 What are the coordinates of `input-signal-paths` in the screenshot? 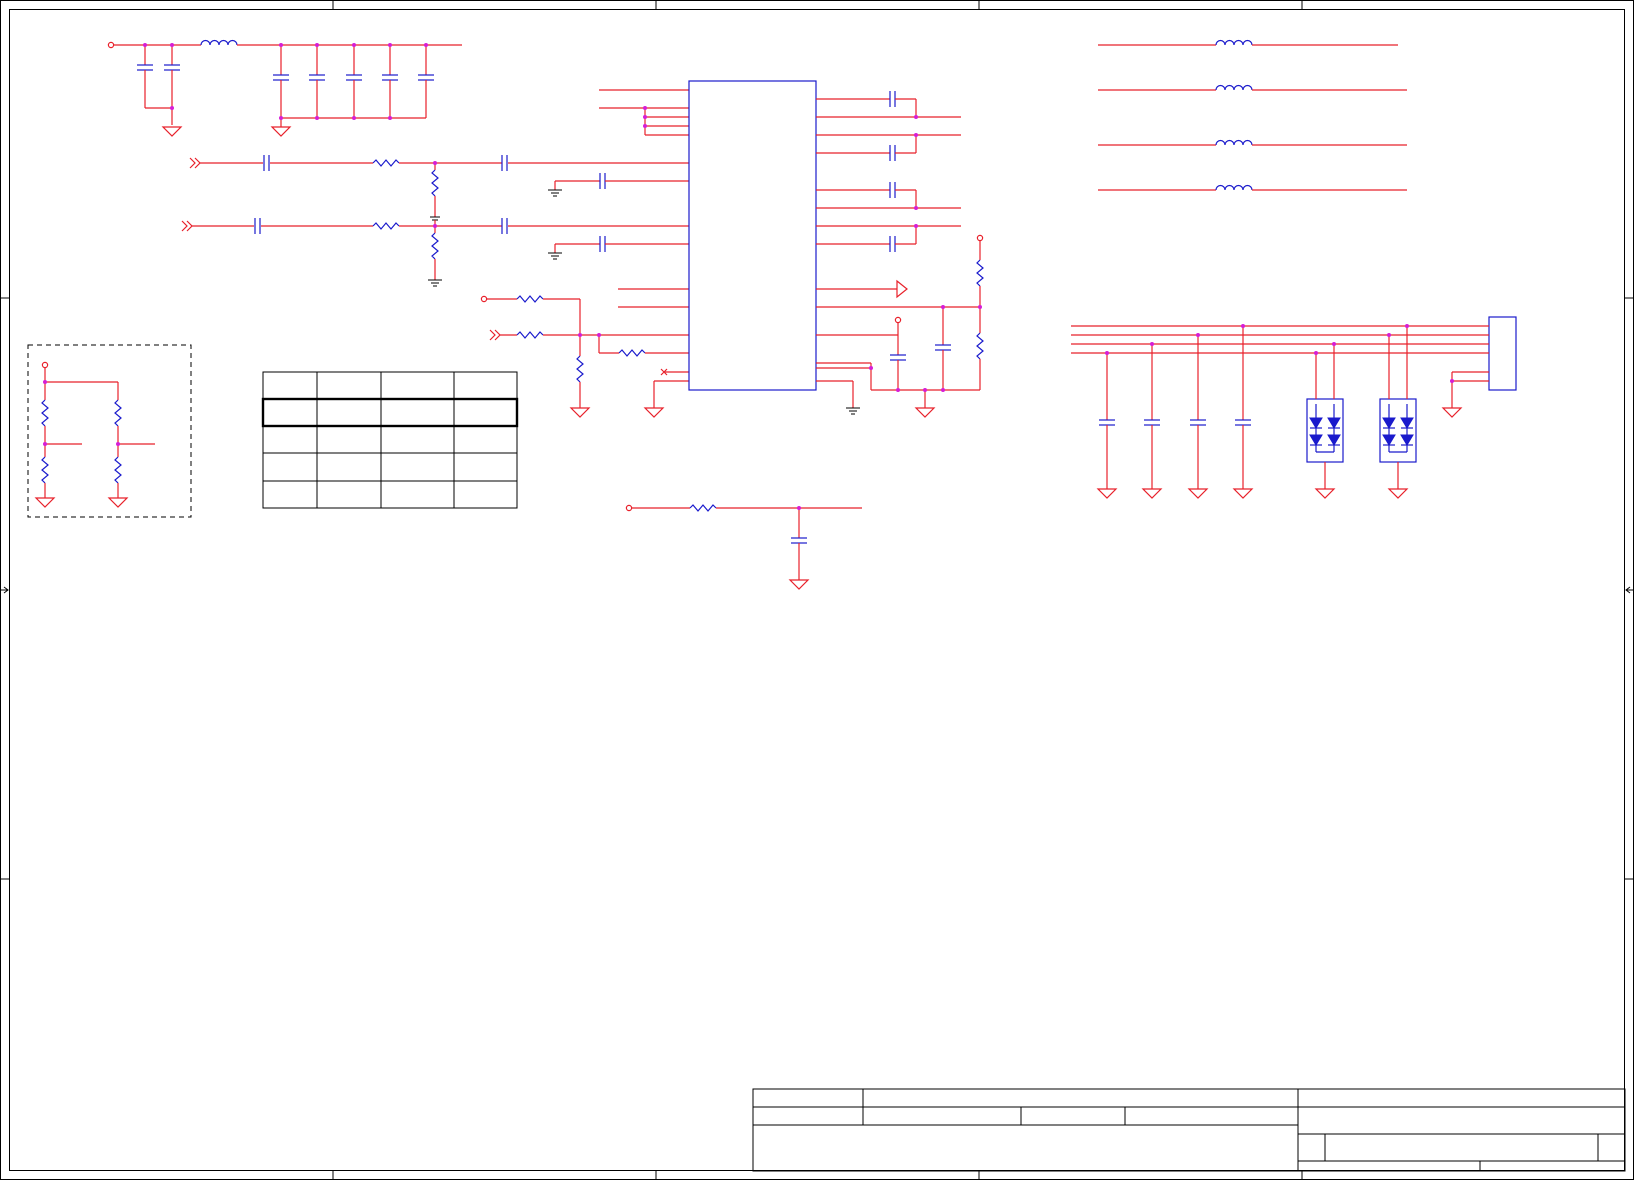 It's located at (435, 253).